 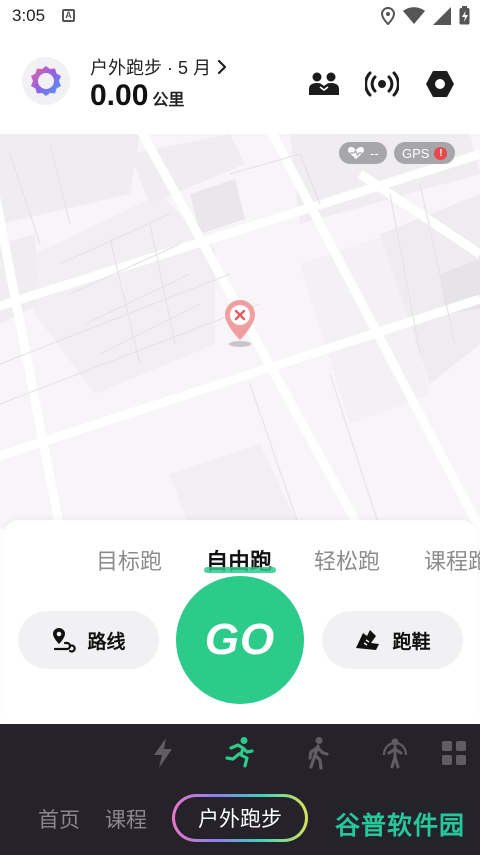 What do you see at coordinates (395, 753) in the screenshot?
I see `jump-rope-icon` at bounding box center [395, 753].